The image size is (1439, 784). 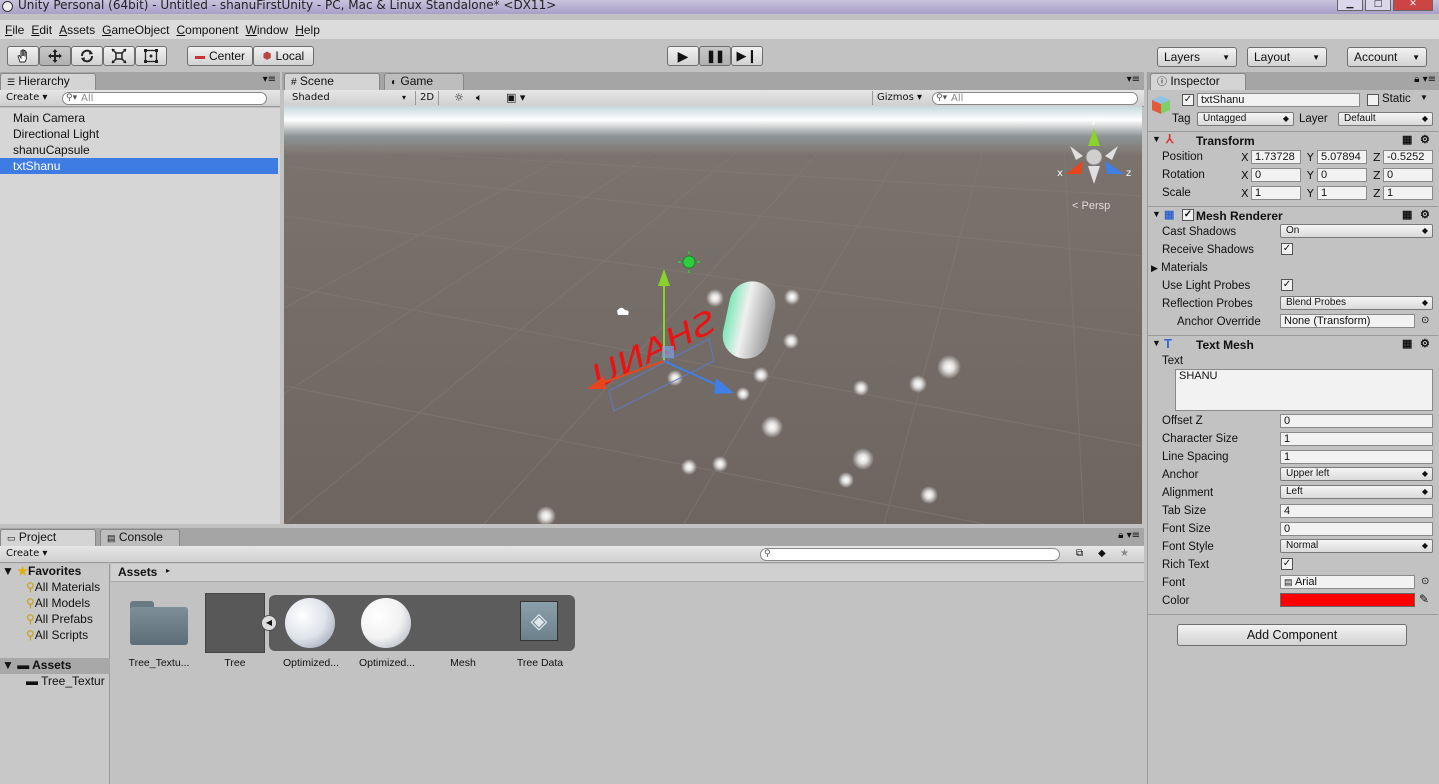 I want to click on maximize-icon: □, so click(x=1378, y=5).